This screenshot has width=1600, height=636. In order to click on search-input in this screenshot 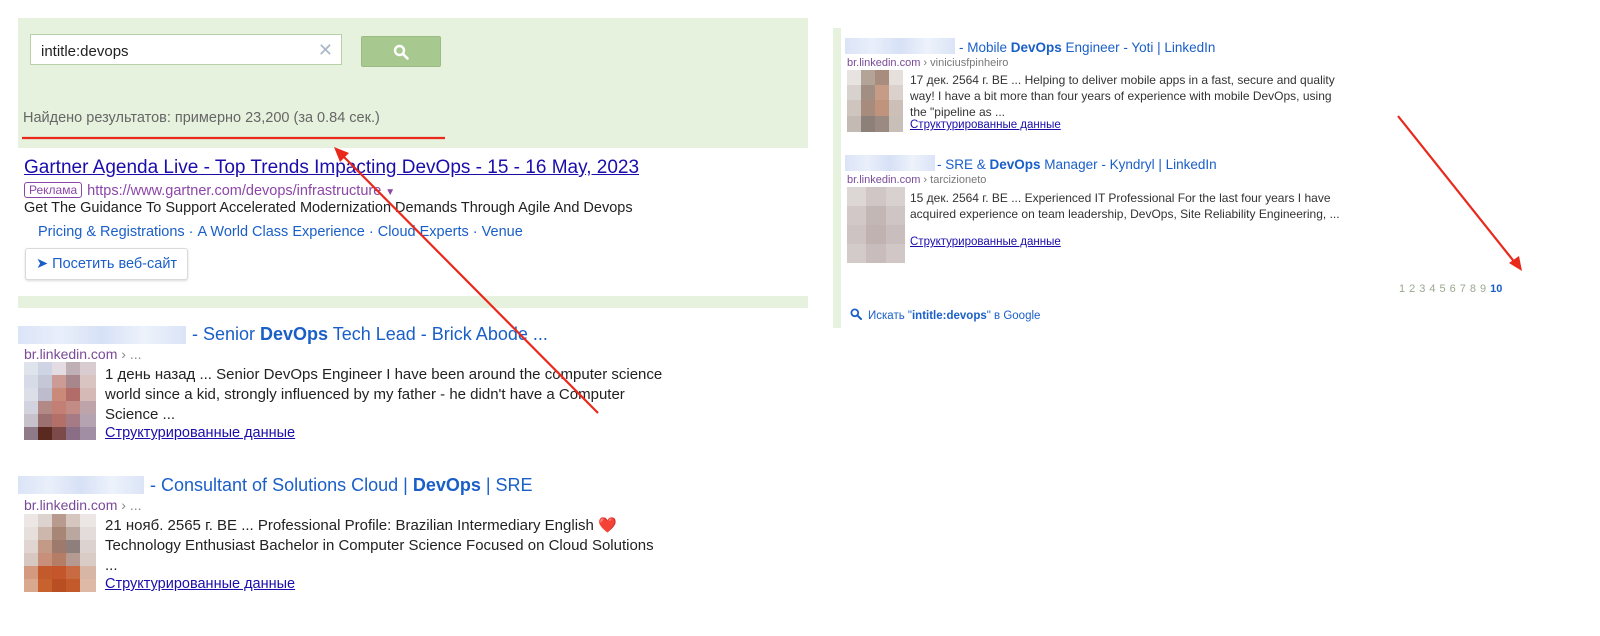, I will do `click(176, 51)`.